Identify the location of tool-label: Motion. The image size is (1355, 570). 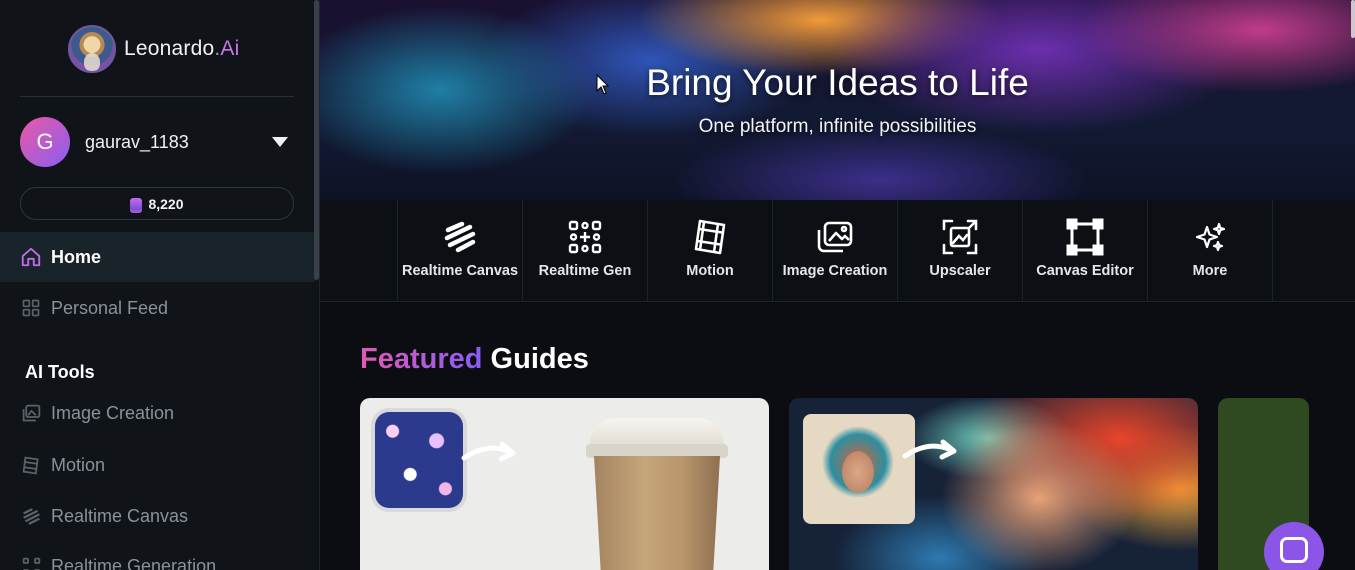
(710, 271).